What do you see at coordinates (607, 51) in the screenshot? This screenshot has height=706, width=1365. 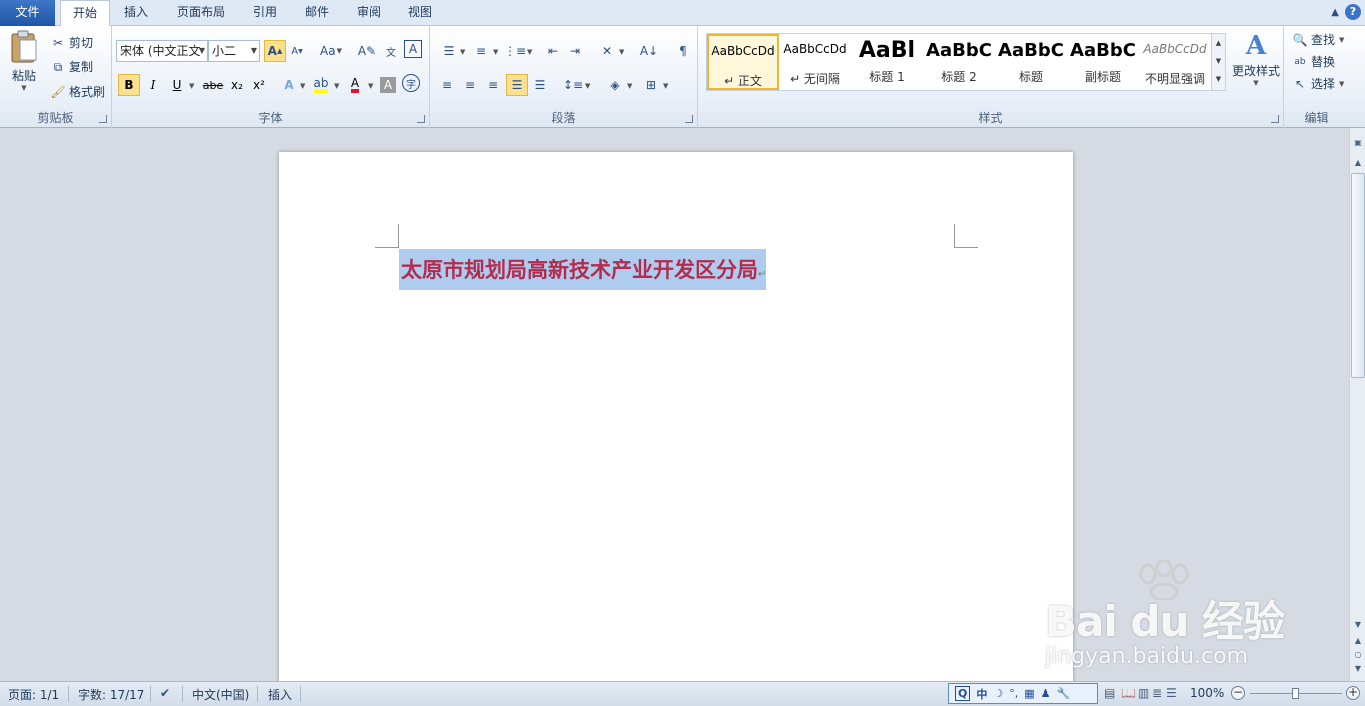 I see `chinese-layout-icon: ✕` at bounding box center [607, 51].